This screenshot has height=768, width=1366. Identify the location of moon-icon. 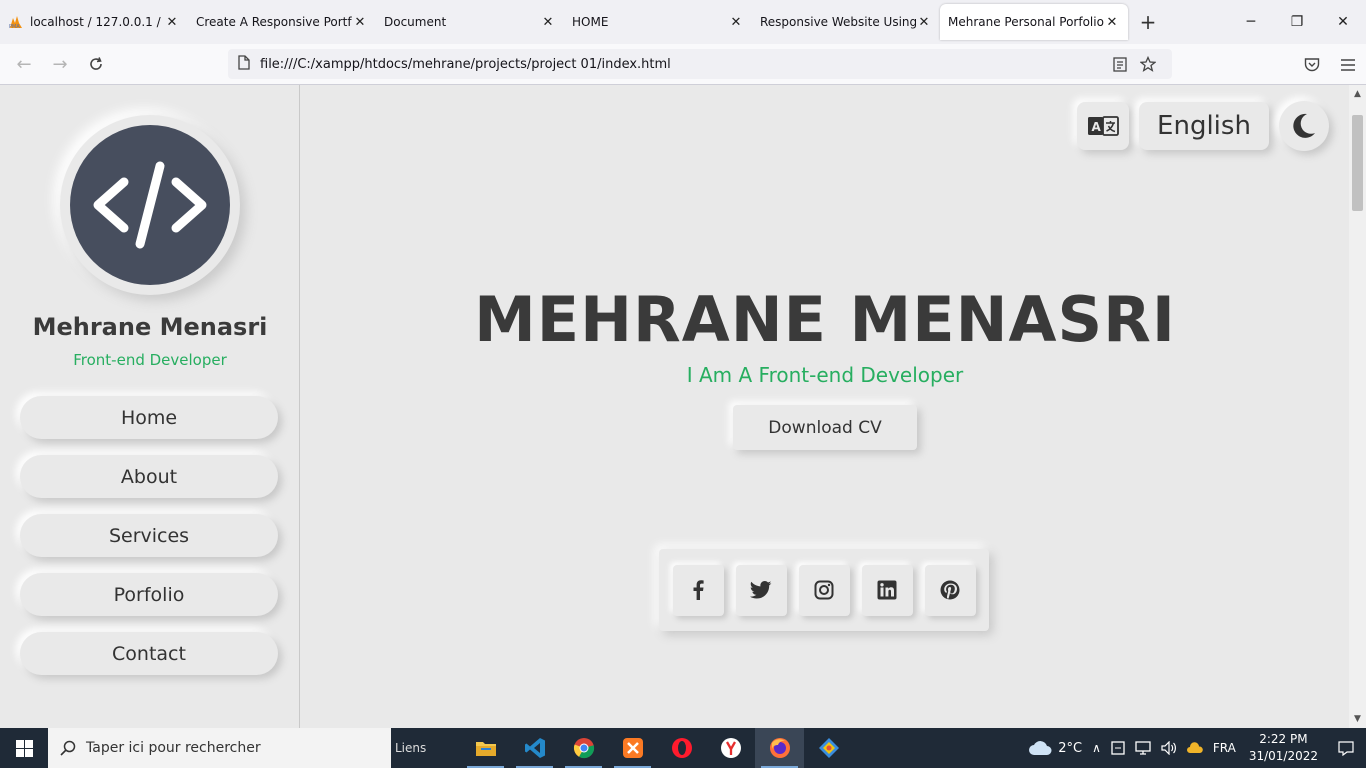
(1304, 125).